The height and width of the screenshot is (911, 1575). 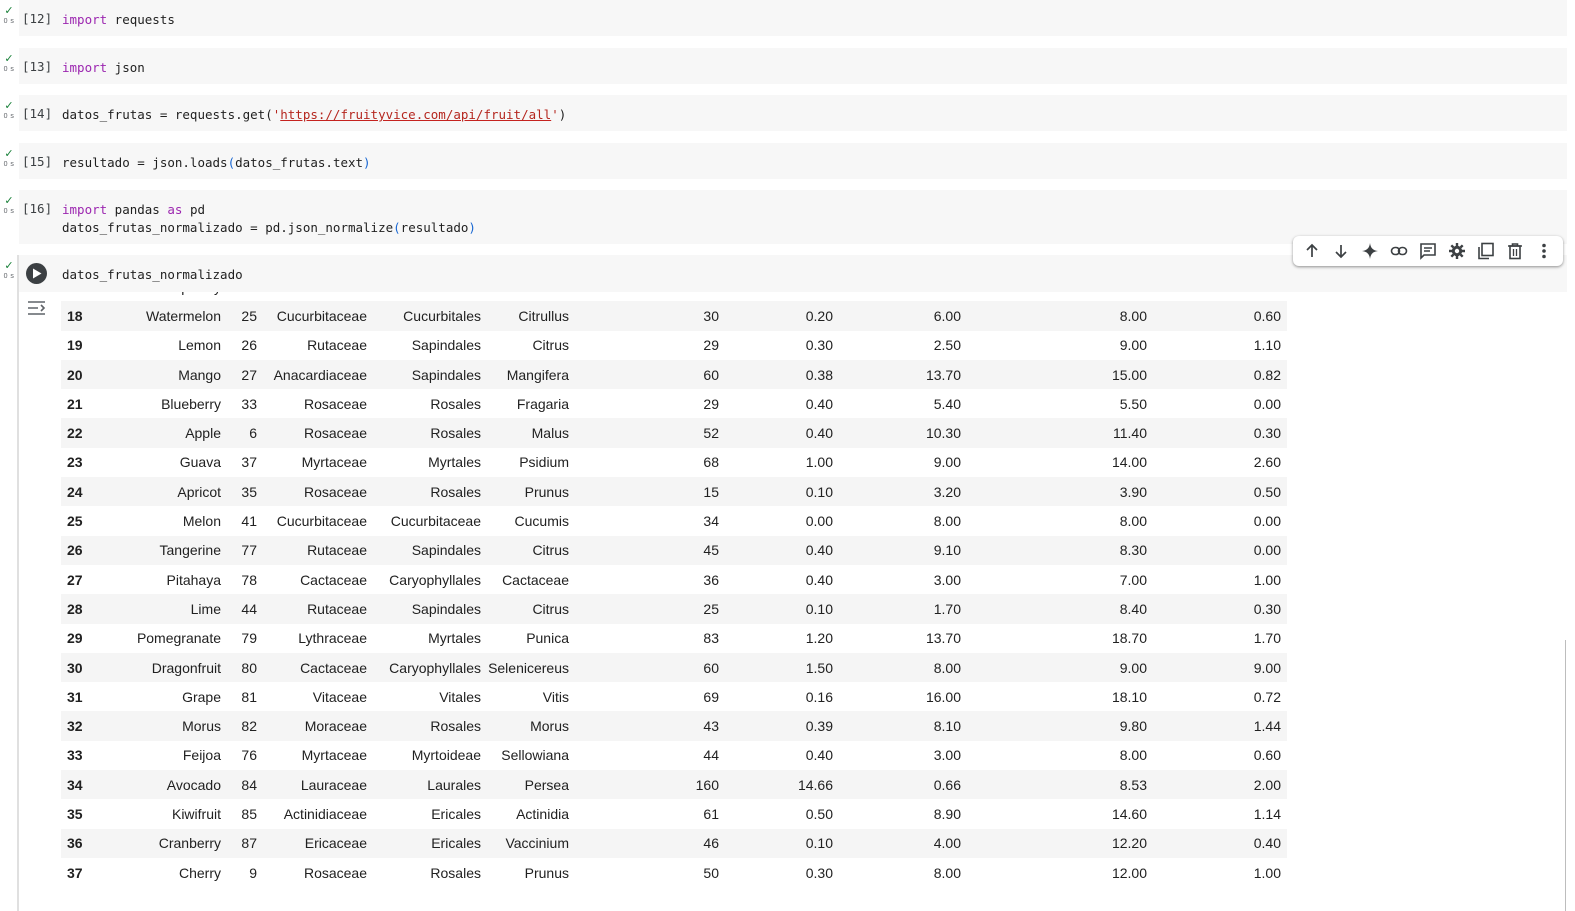 I want to click on more-actions-button, so click(x=1544, y=251).